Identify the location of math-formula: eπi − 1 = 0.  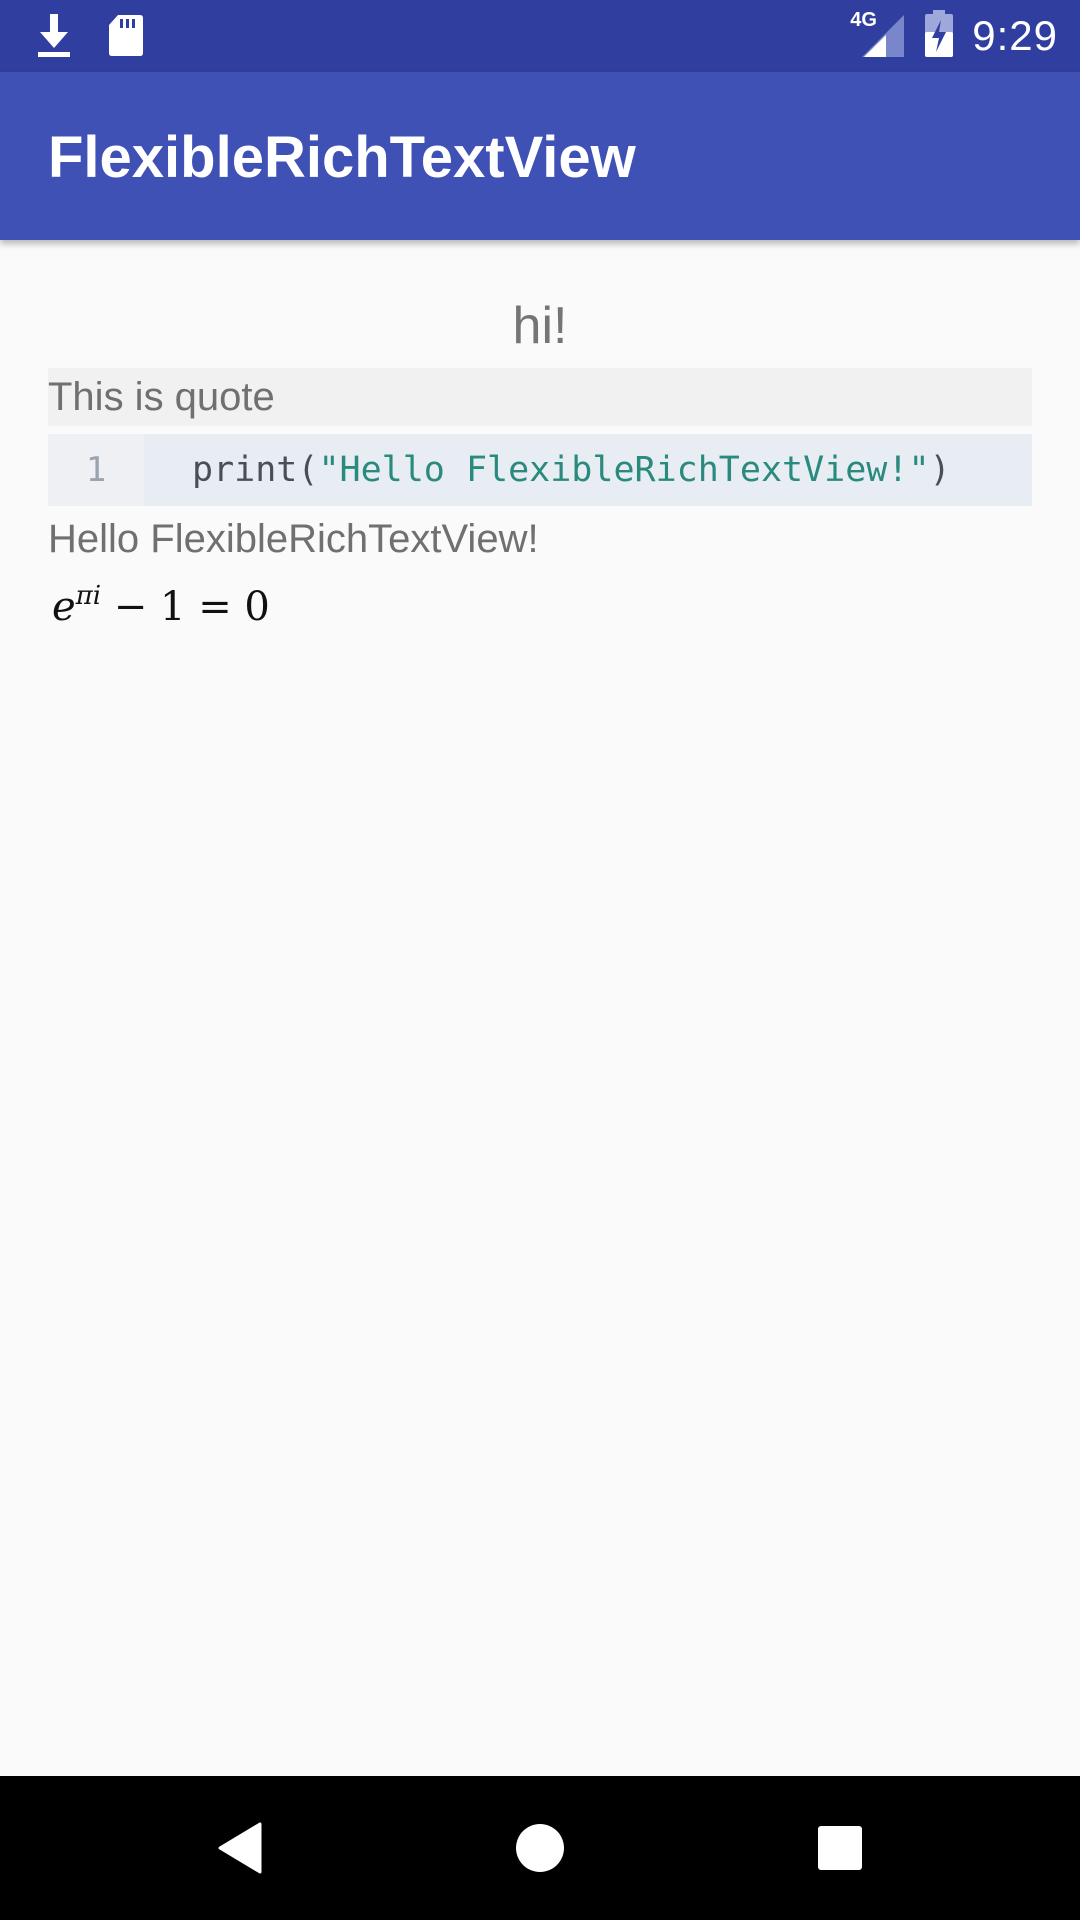
(540, 601).